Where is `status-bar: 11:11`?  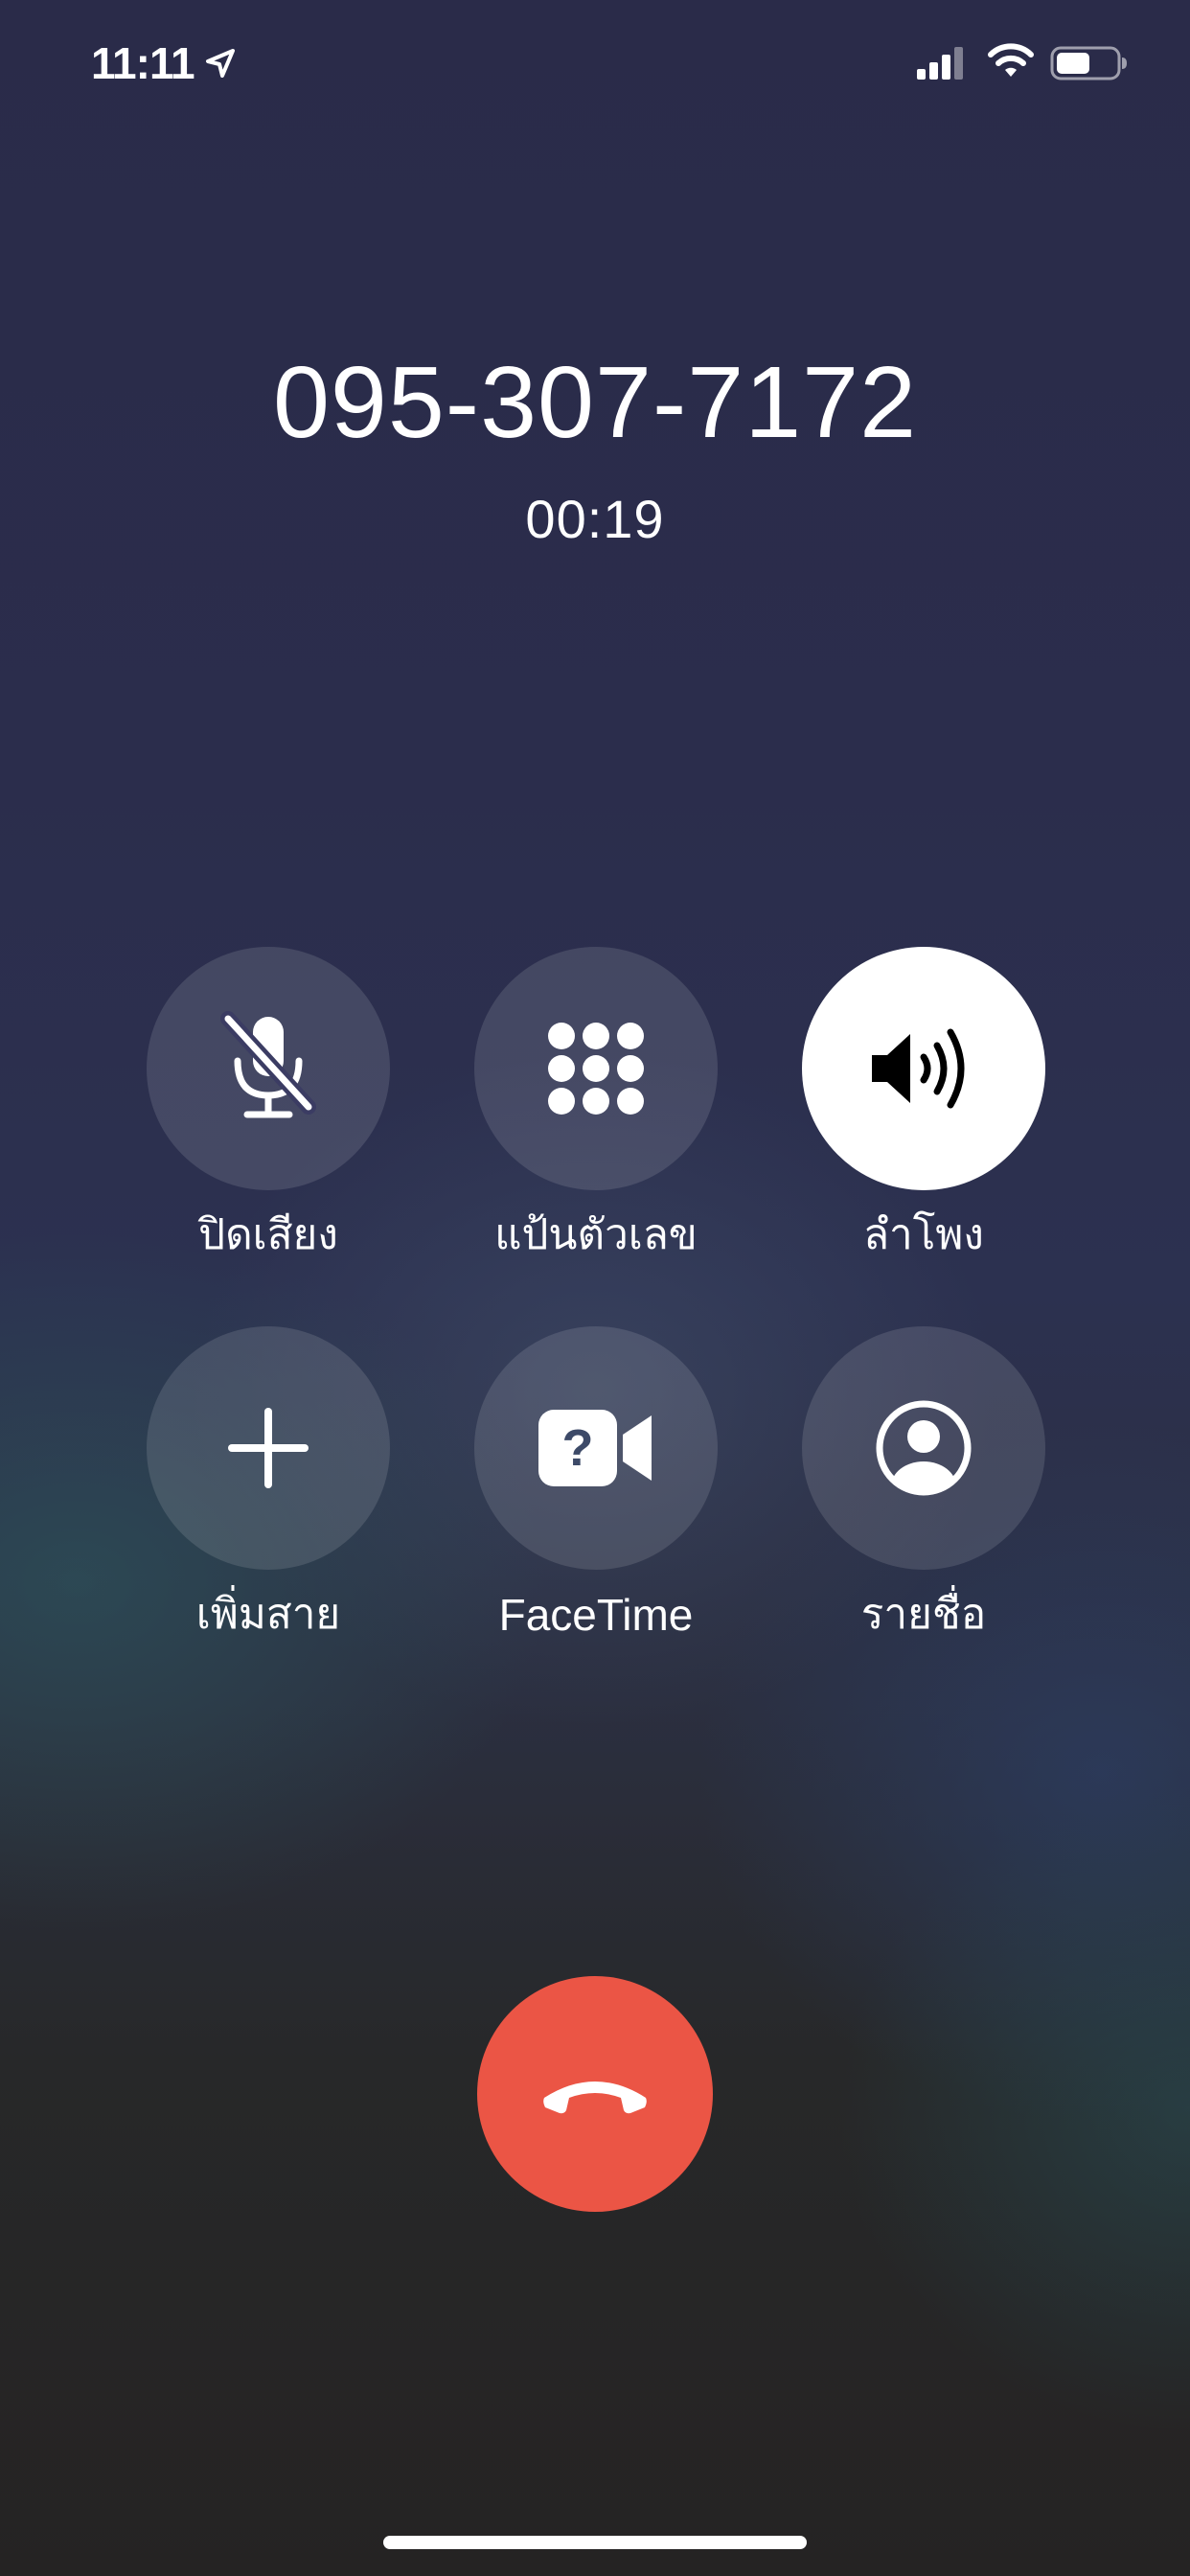 status-bar: 11:11 is located at coordinates (595, 63).